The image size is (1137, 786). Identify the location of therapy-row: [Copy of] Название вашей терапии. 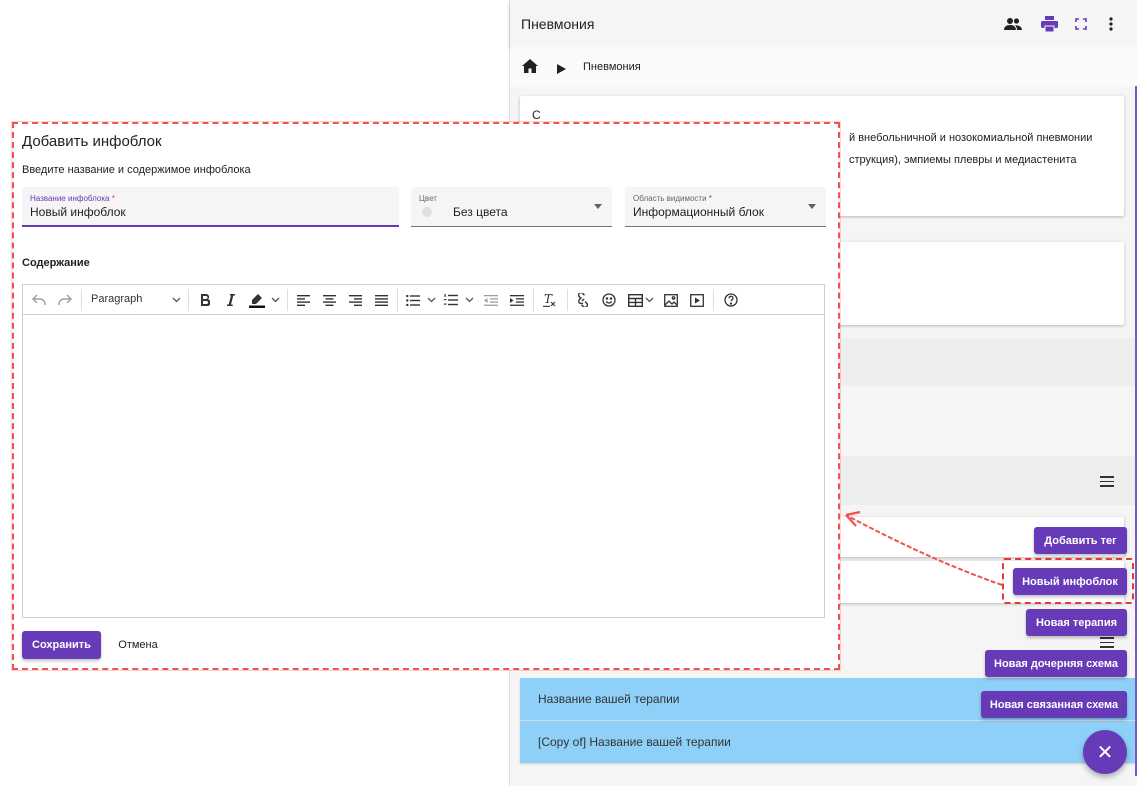
(827, 742).